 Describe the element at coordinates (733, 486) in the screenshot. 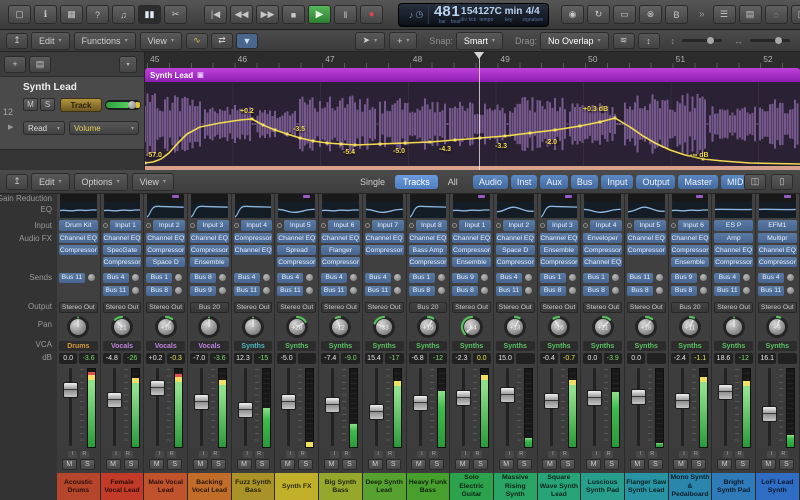

I see `channel-nameplate: Bright Synth Pad` at that location.